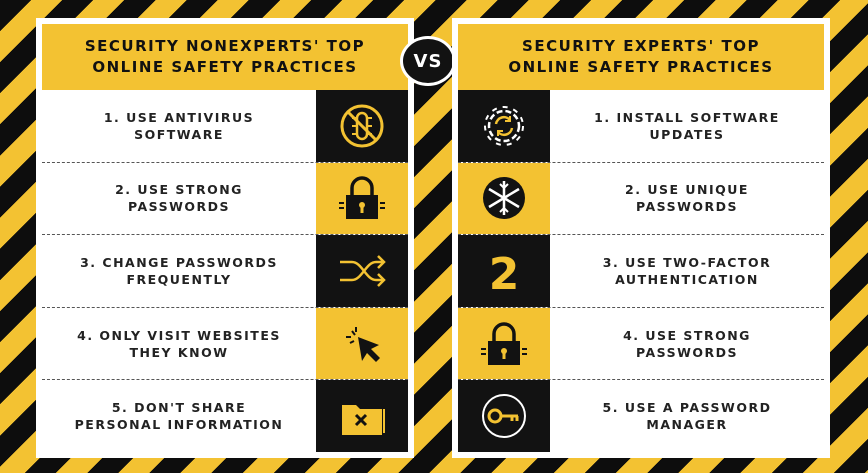  I want to click on experts-title-line2: ONLINE SAFETY PRACTICES, so click(641, 67).